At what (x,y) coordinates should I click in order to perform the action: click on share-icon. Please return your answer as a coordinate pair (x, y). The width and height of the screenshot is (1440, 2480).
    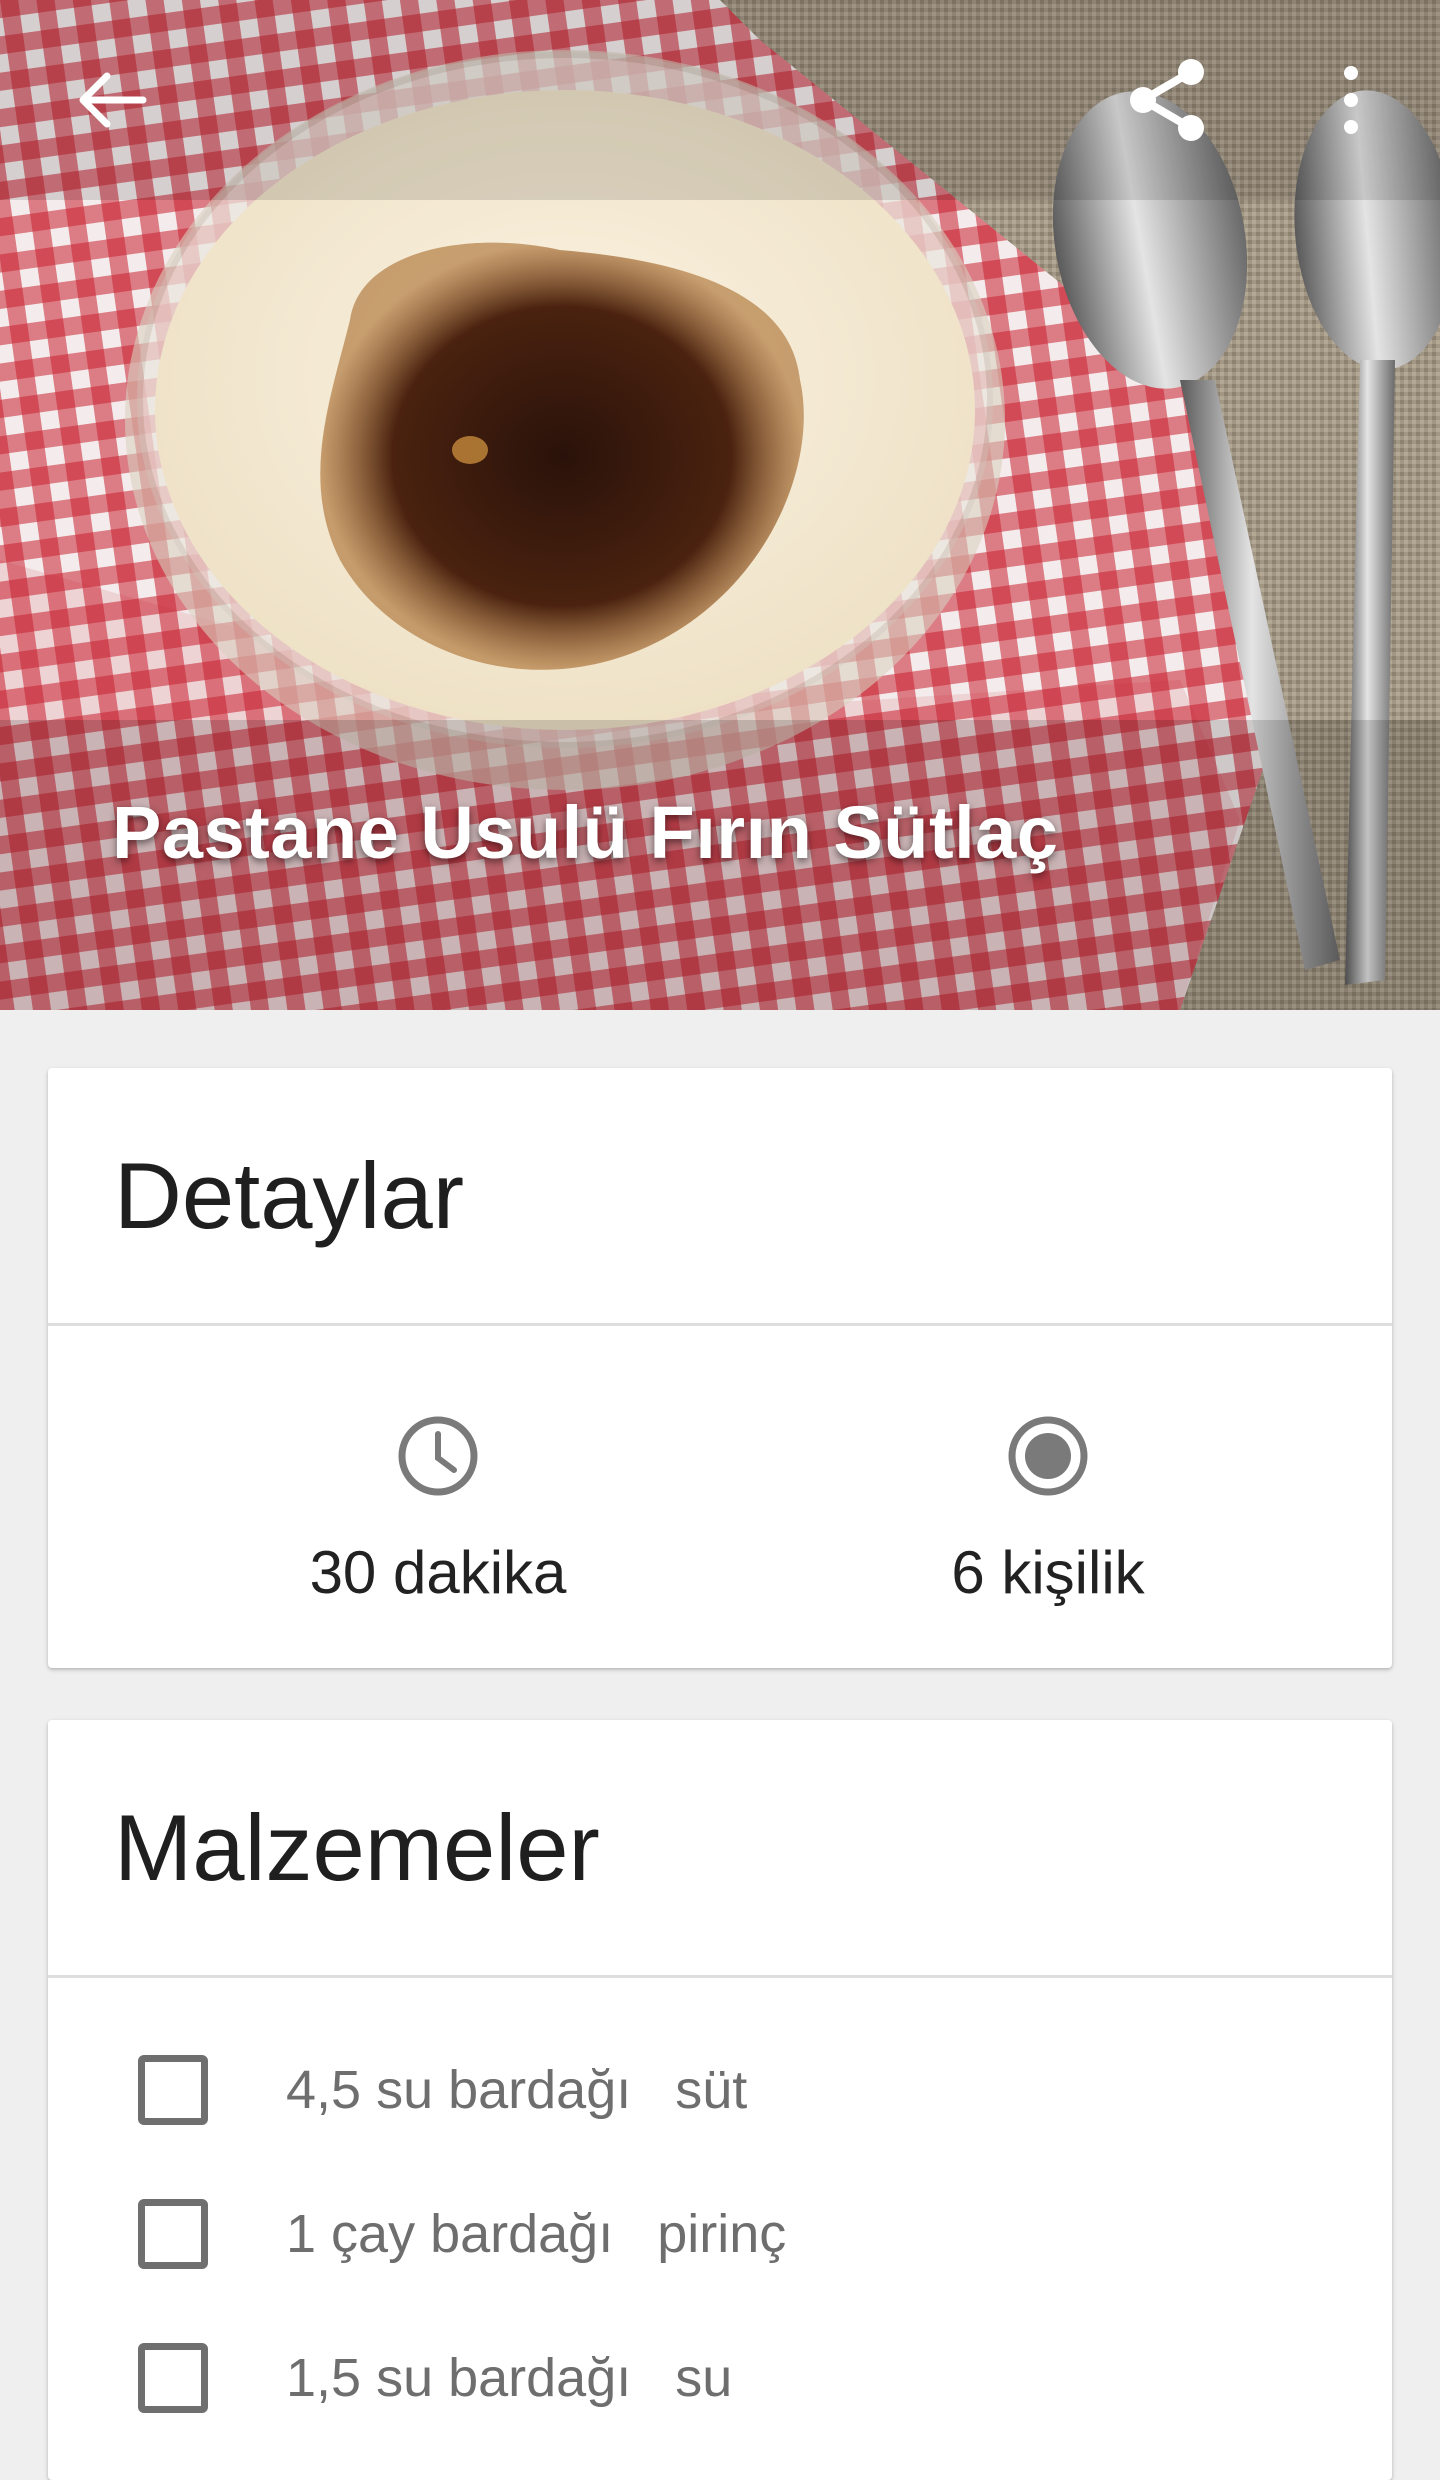
    Looking at the image, I should click on (1167, 100).